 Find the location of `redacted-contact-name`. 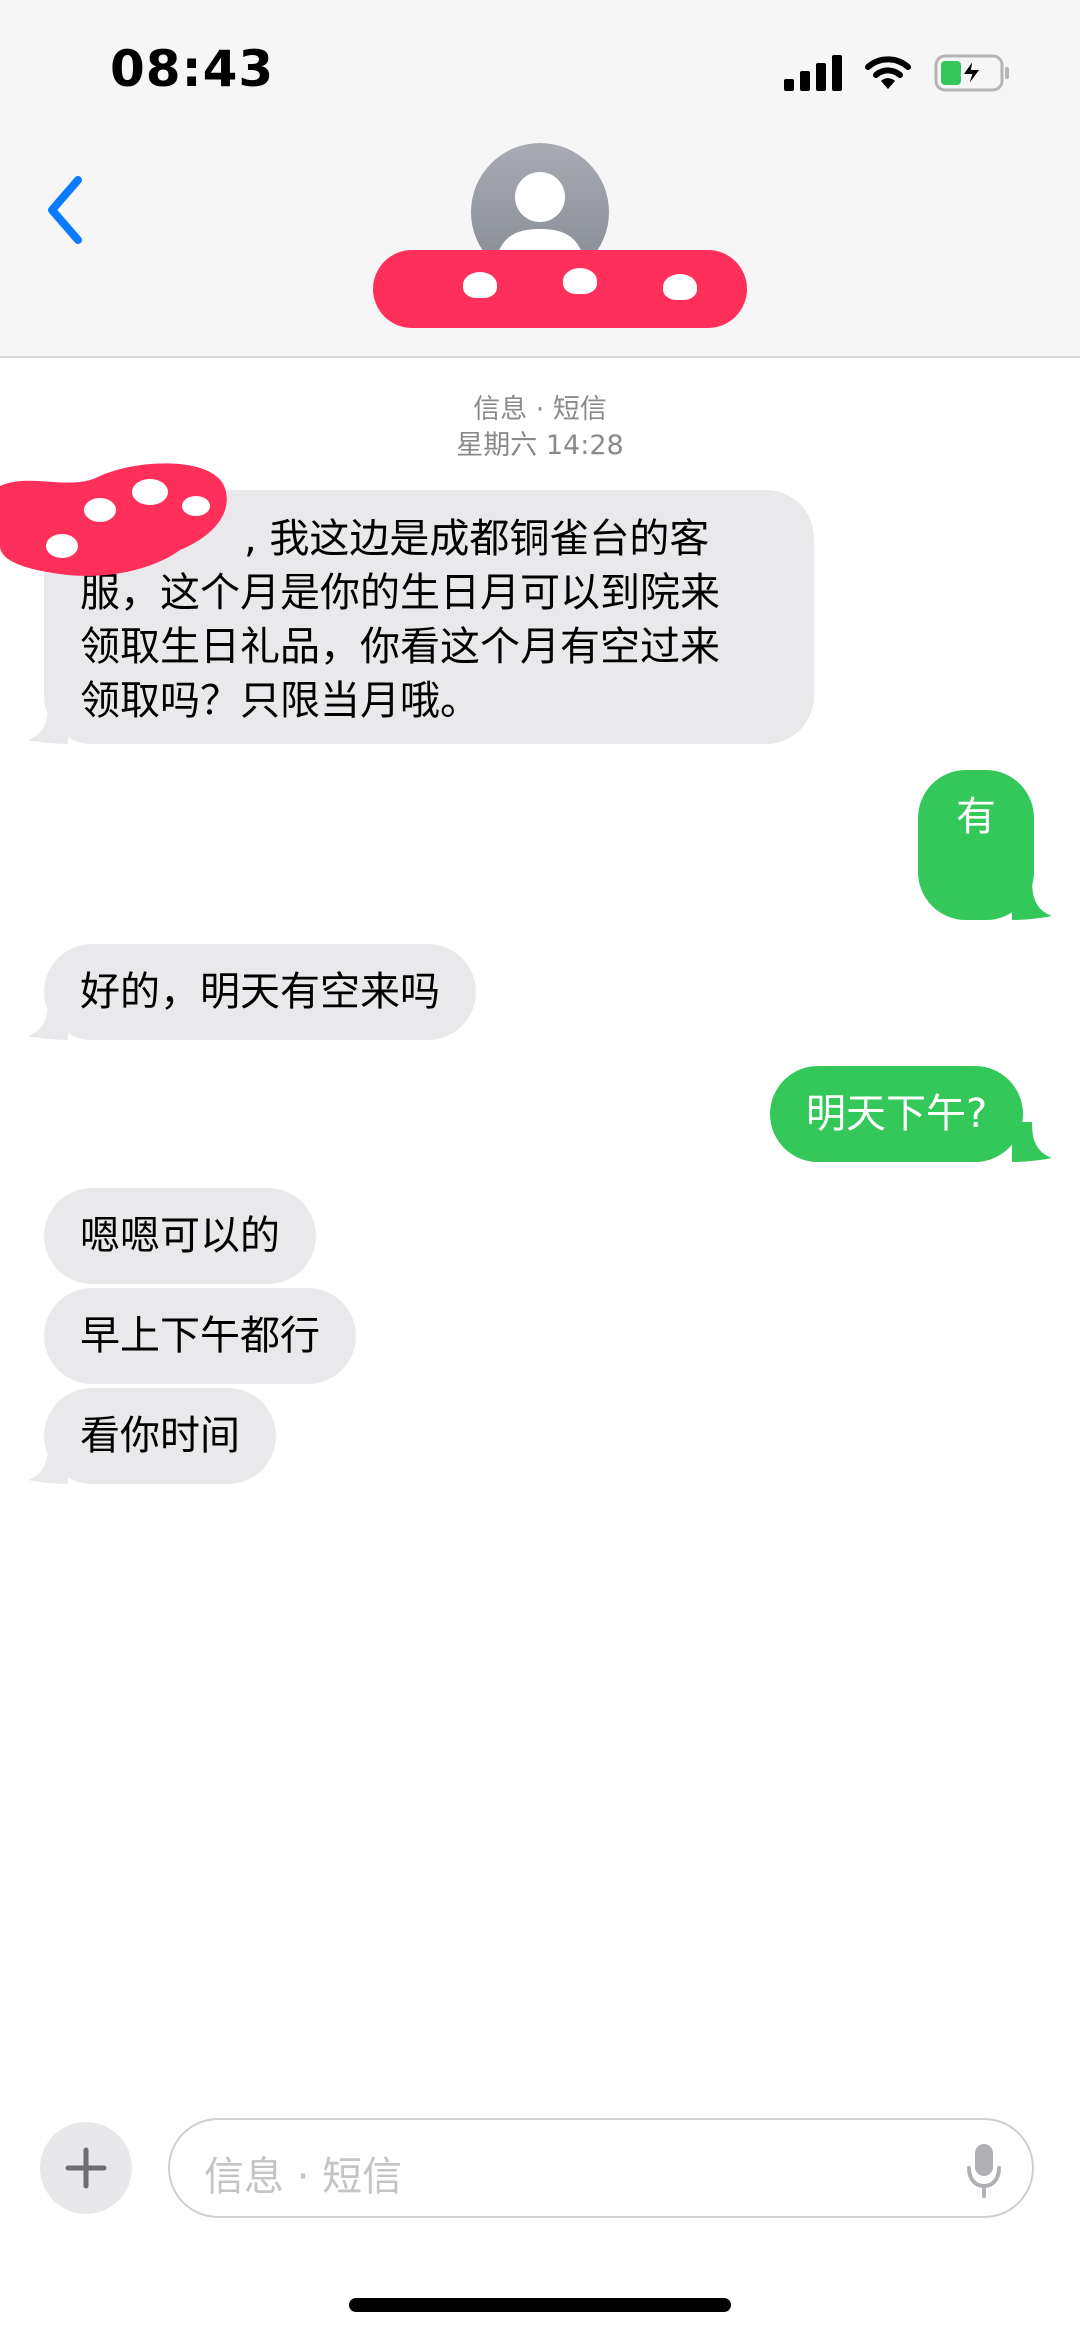

redacted-contact-name is located at coordinates (560, 289).